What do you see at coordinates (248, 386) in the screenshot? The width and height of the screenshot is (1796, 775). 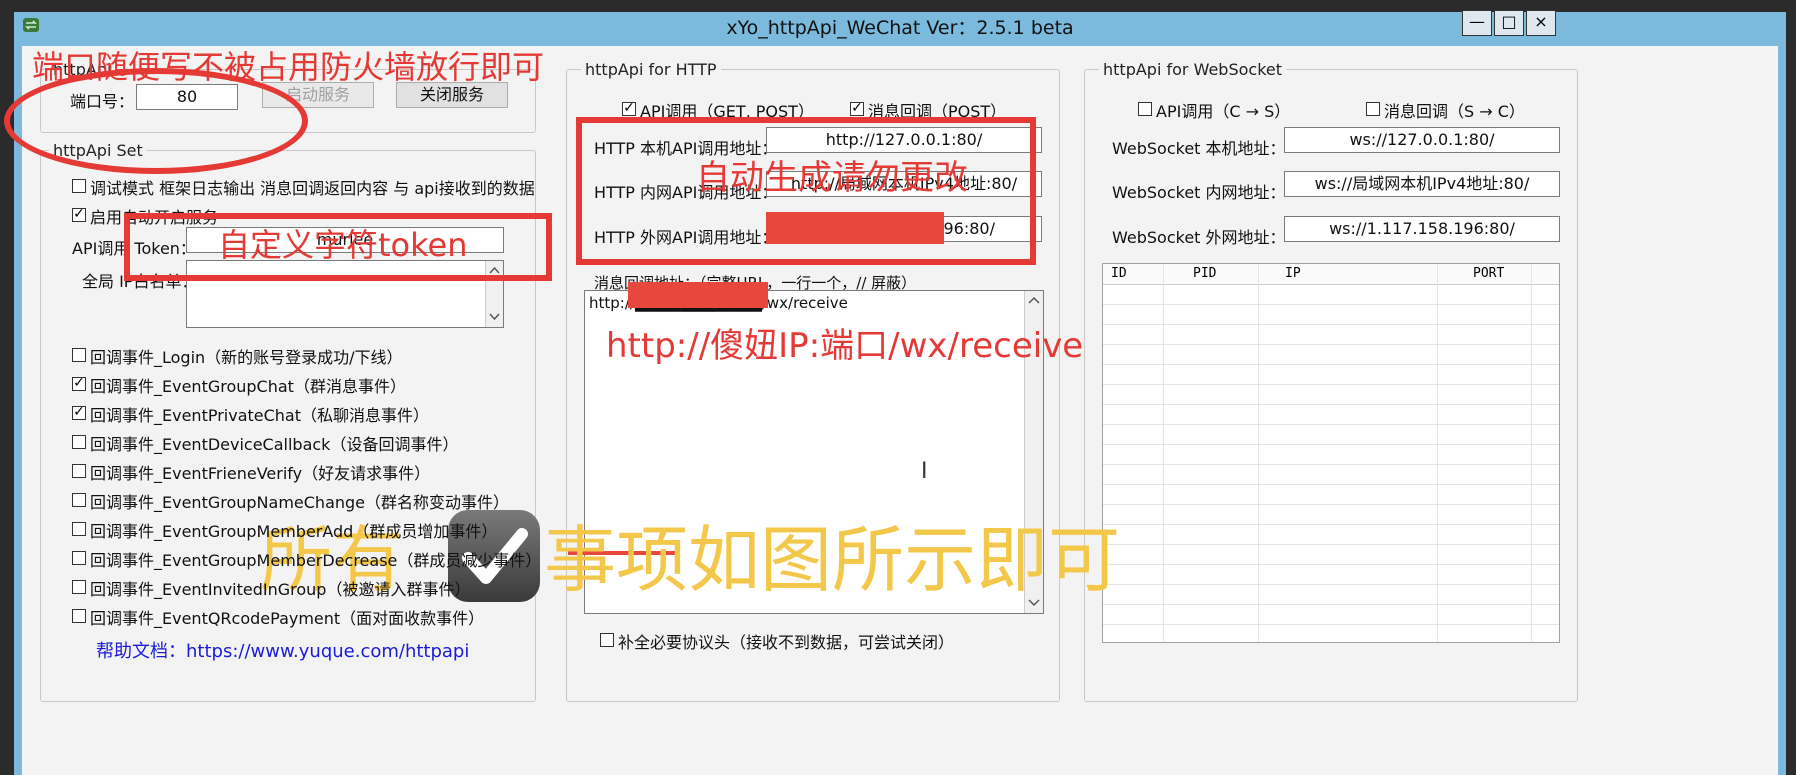 I see `event-label: 回调事件_EventGroupChat（群消息事件）` at bounding box center [248, 386].